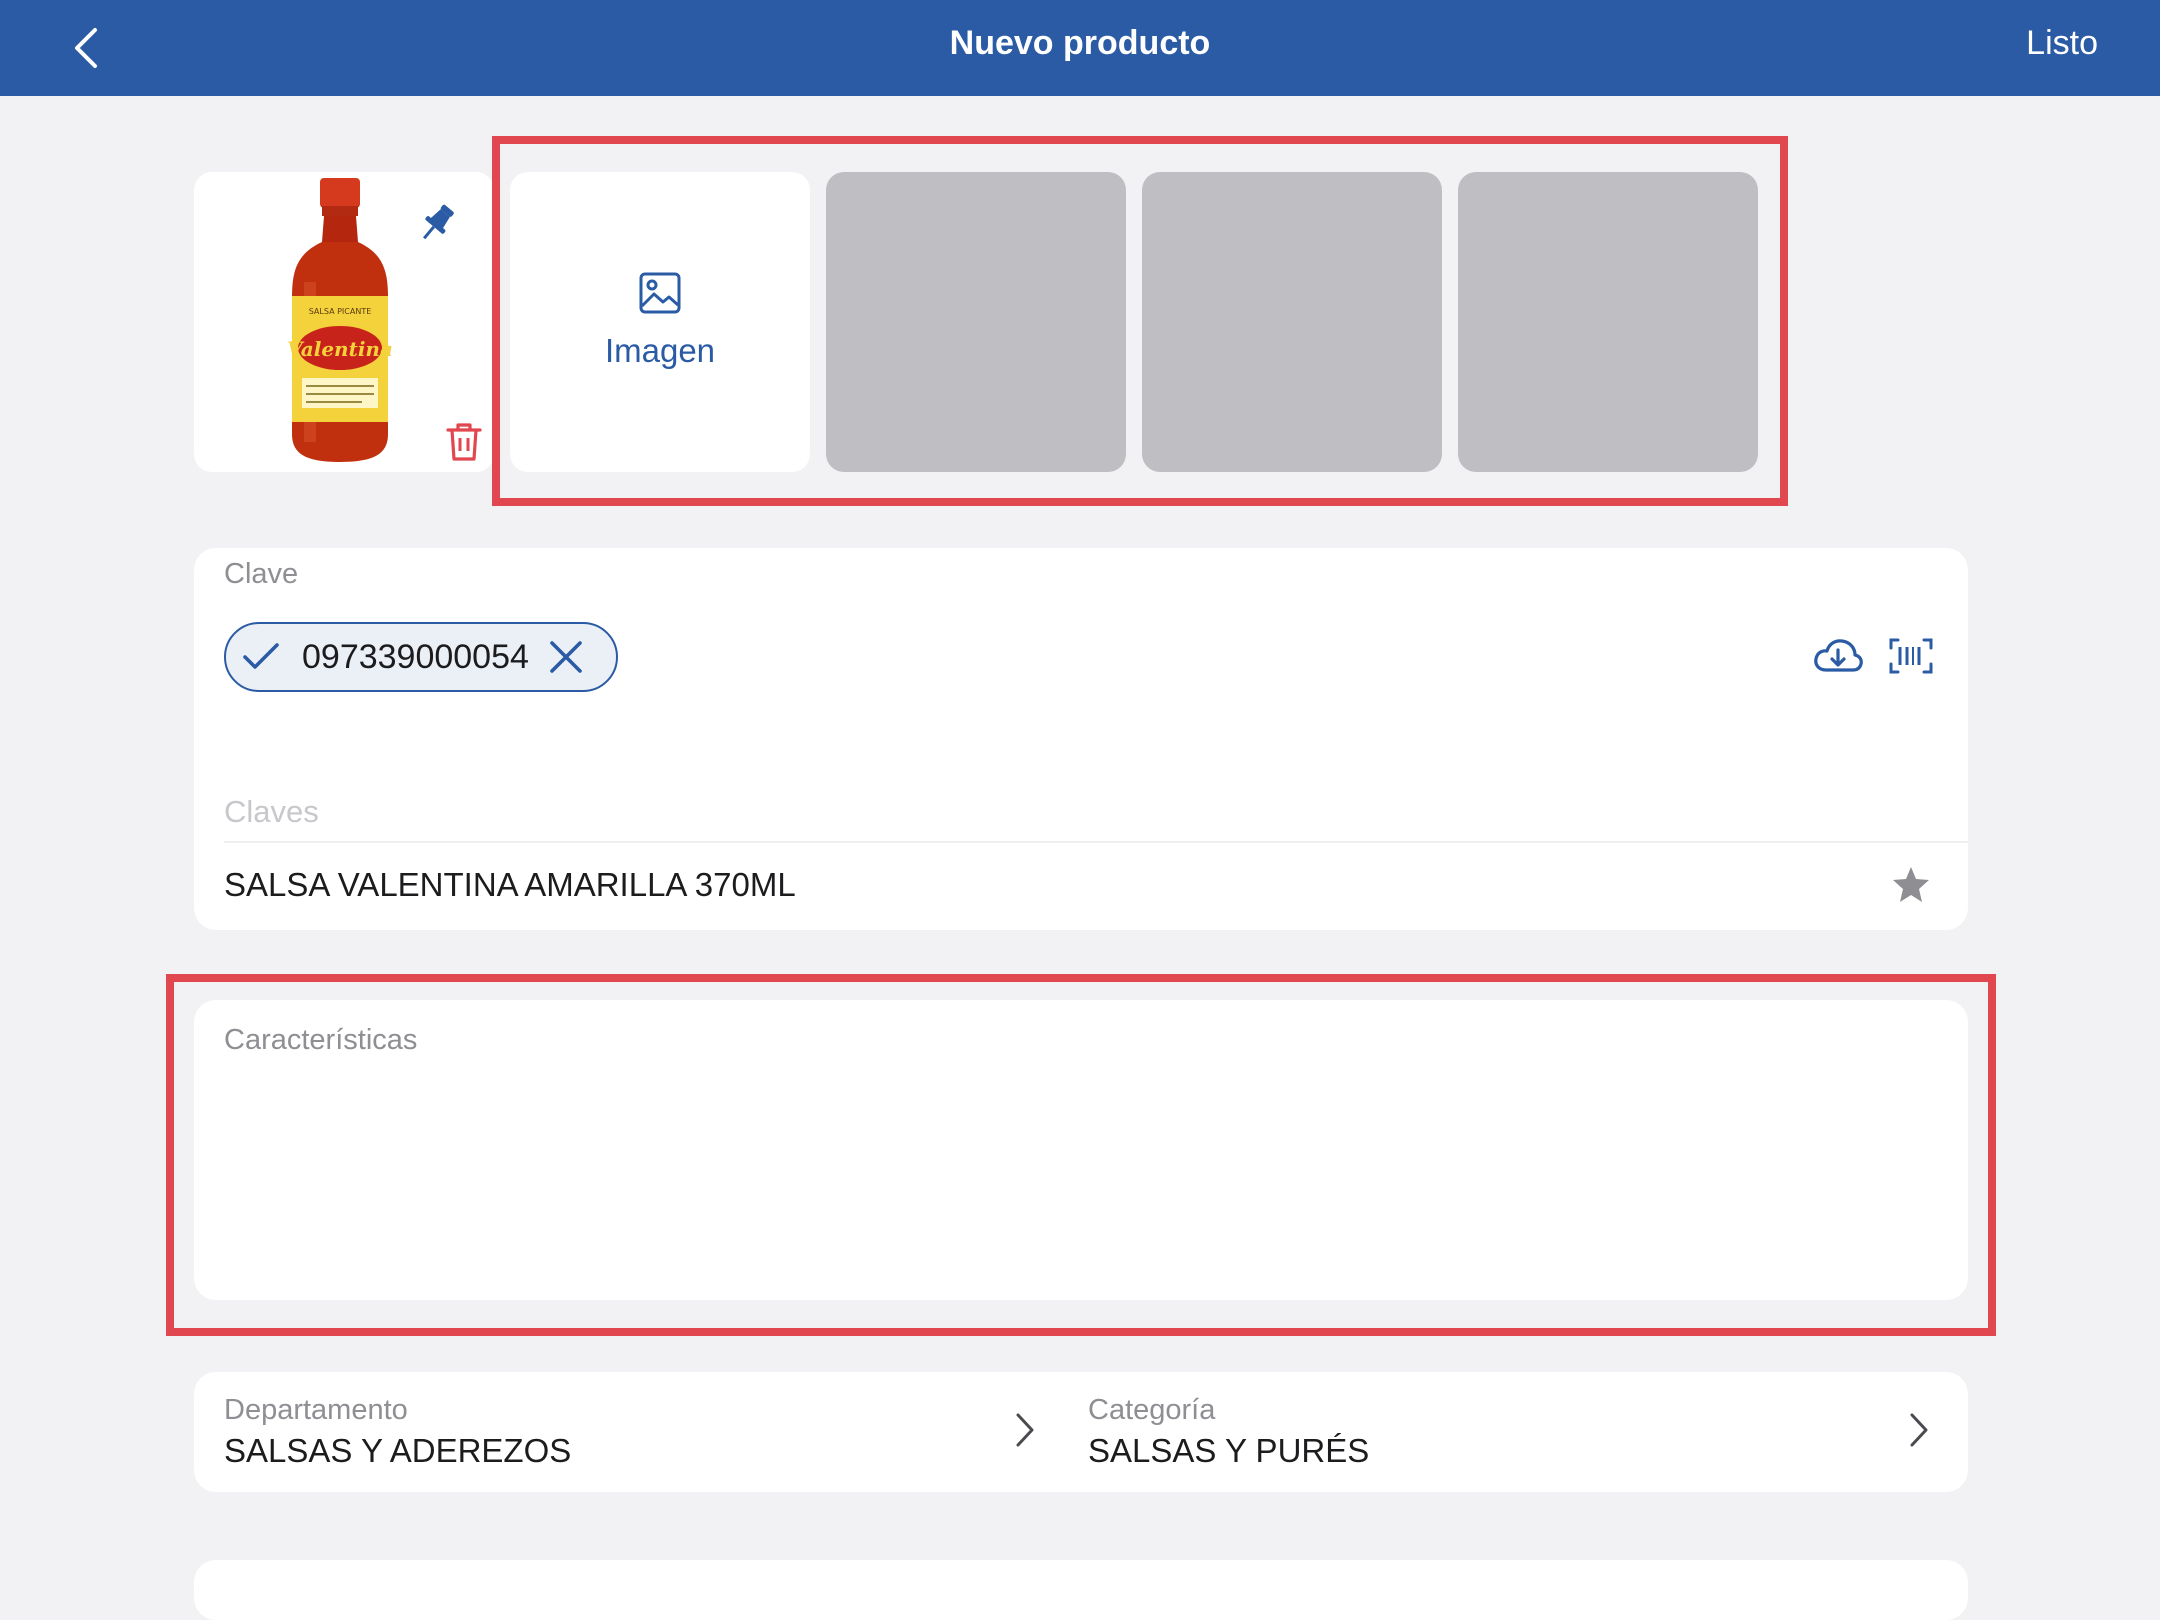 This screenshot has width=2160, height=1620. I want to click on close-icon, so click(566, 657).